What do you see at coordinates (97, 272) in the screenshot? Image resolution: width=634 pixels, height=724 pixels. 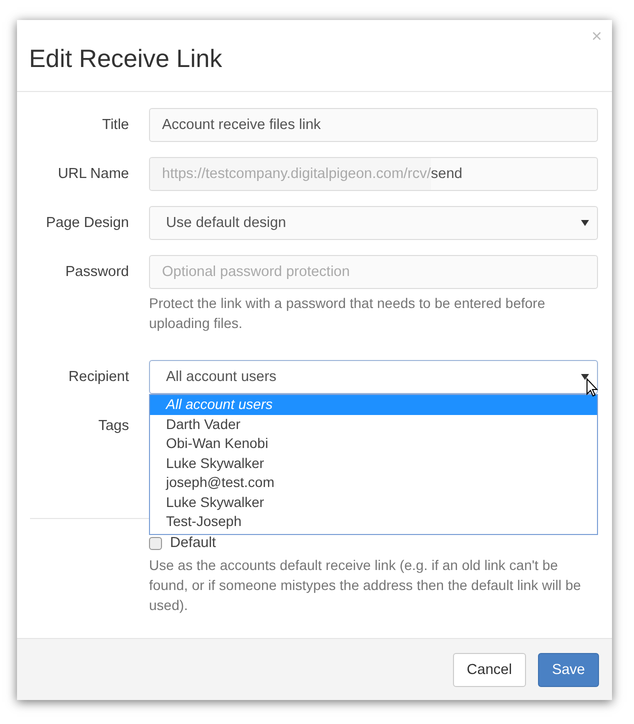 I see `field-label: Password` at bounding box center [97, 272].